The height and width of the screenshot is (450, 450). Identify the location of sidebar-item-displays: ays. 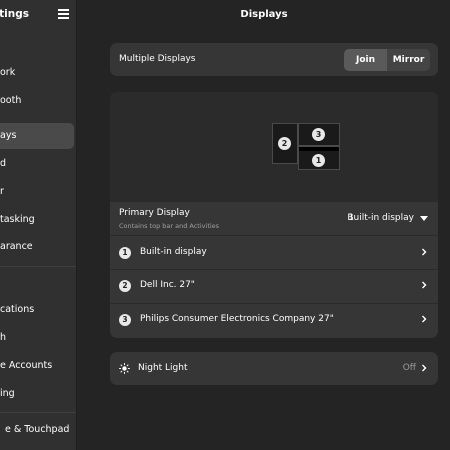
(37, 136).